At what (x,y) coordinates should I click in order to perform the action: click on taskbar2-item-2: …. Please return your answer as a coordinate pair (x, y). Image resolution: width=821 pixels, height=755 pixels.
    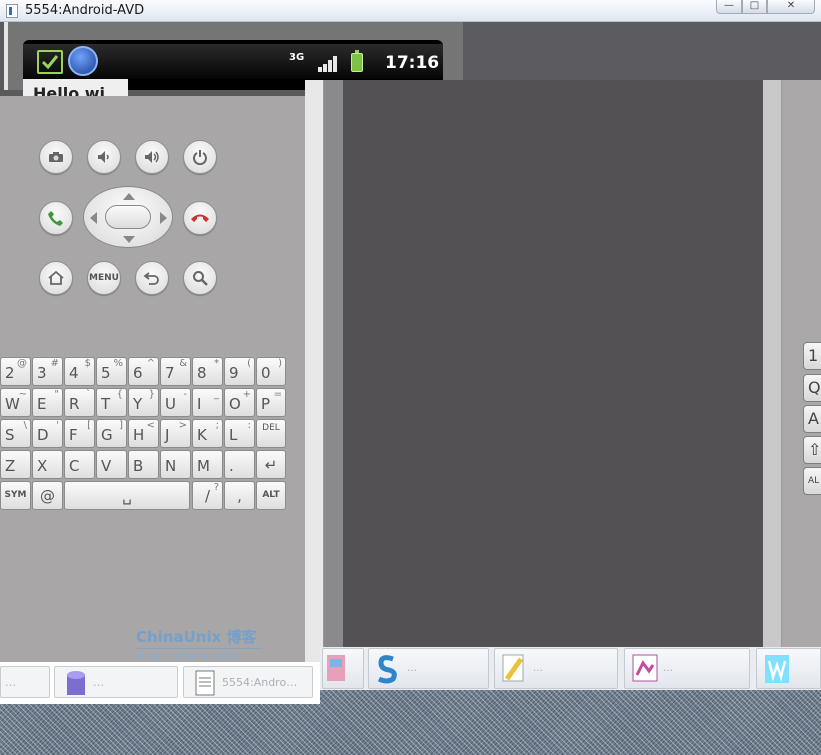
    Looking at the image, I should click on (428, 668).